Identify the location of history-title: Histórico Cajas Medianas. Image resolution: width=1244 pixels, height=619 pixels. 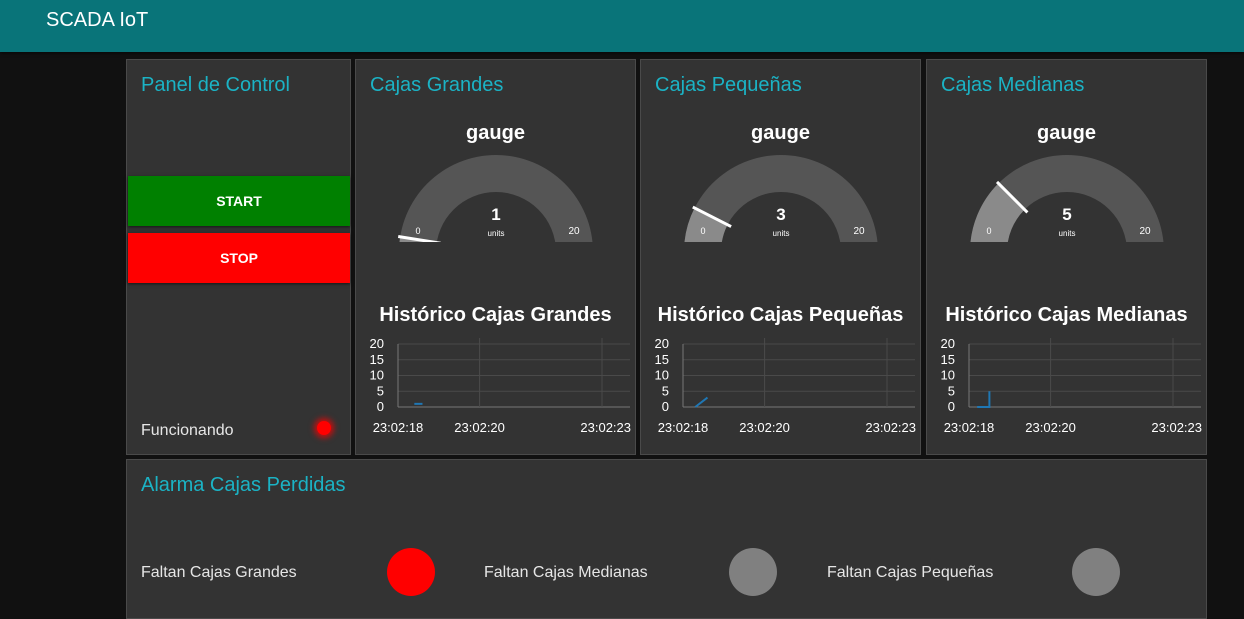
(1066, 315).